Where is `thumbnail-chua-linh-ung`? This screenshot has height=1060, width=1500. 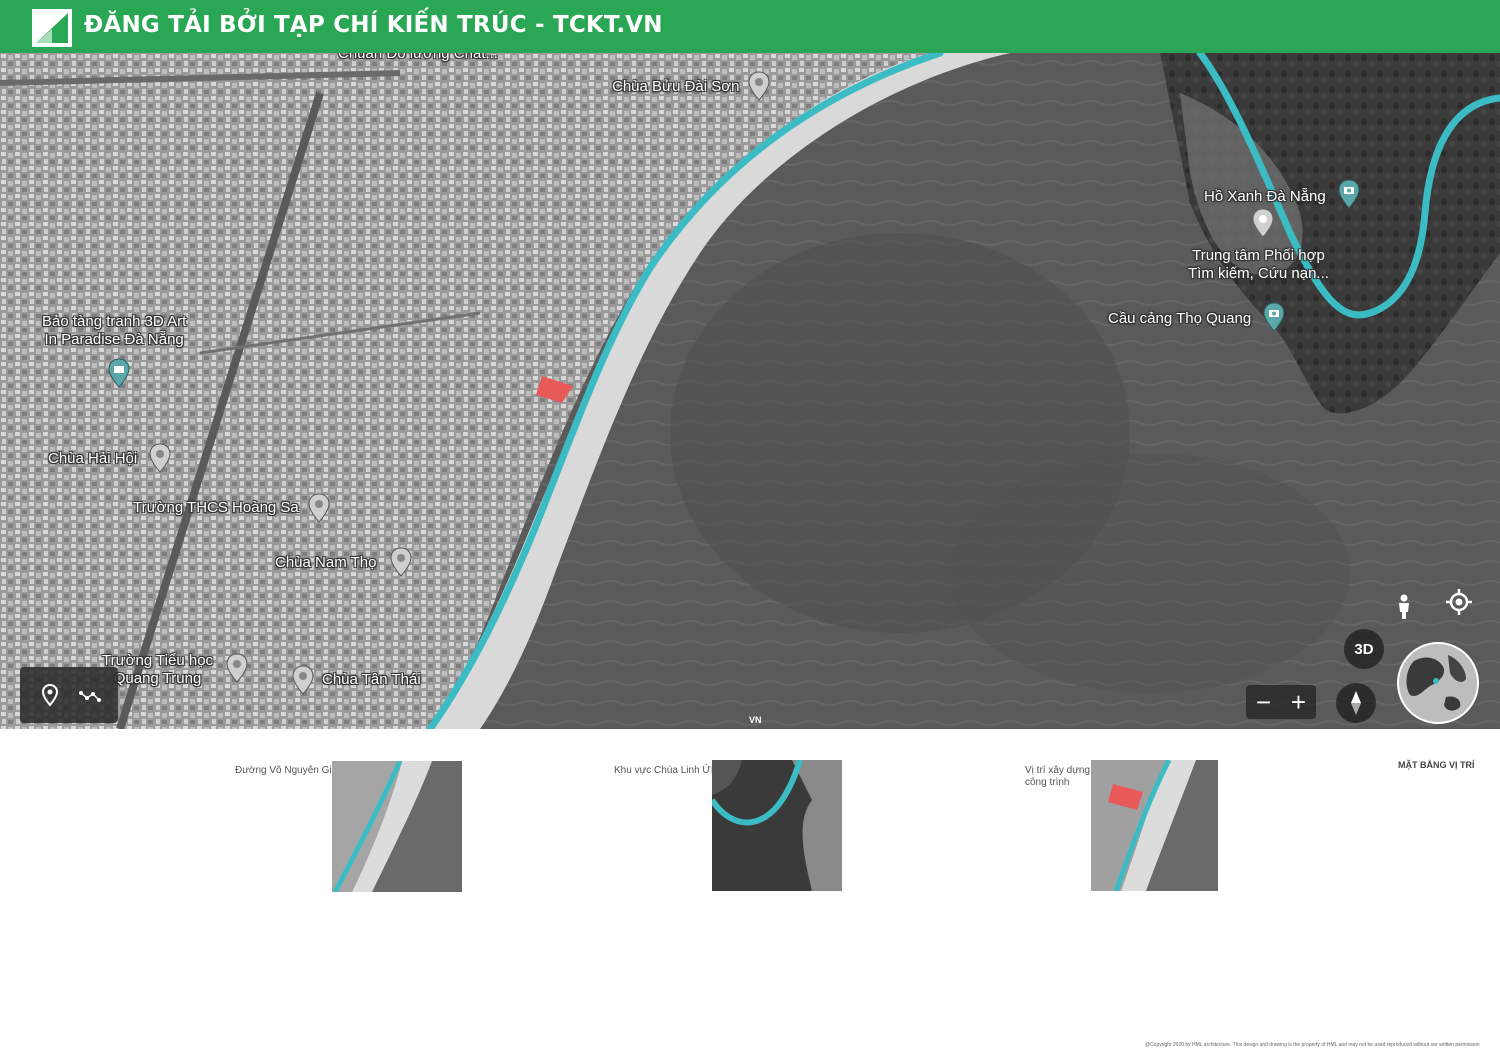 thumbnail-chua-linh-ung is located at coordinates (777, 825).